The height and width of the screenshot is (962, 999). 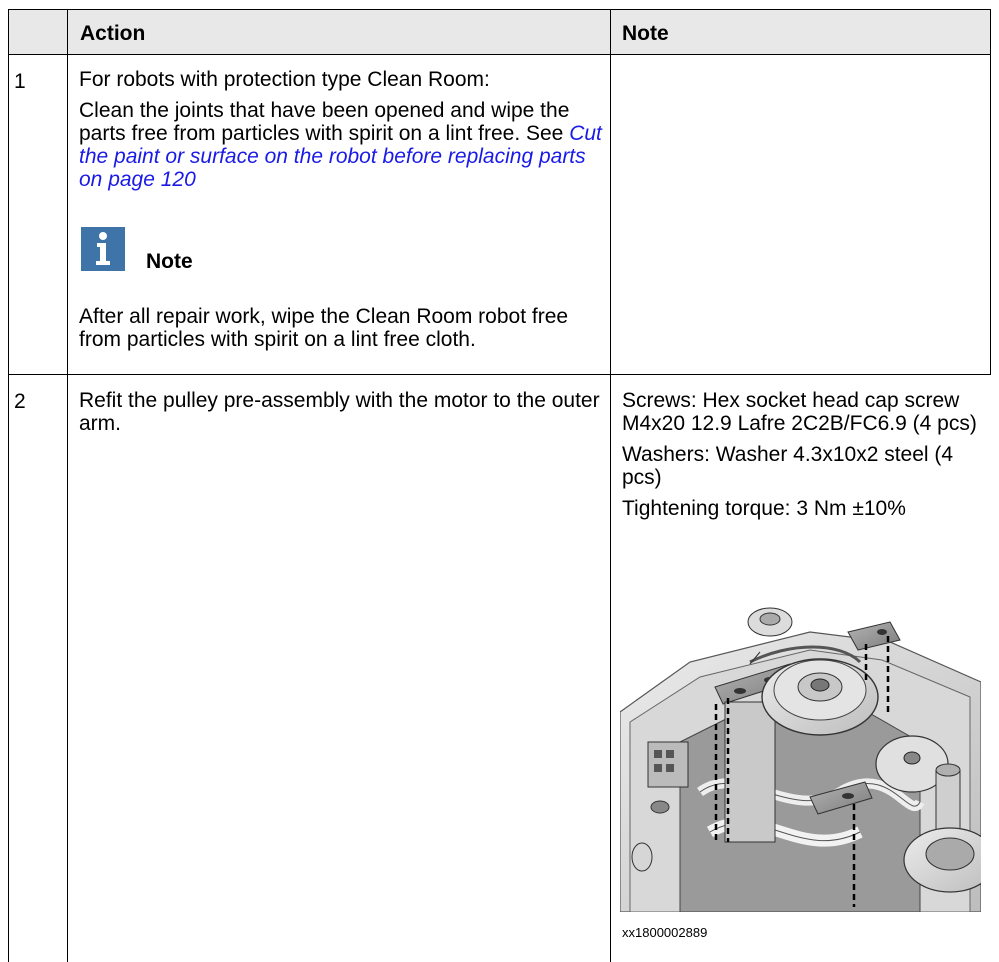 What do you see at coordinates (20, 401) in the screenshot?
I see `row-2-number: 2` at bounding box center [20, 401].